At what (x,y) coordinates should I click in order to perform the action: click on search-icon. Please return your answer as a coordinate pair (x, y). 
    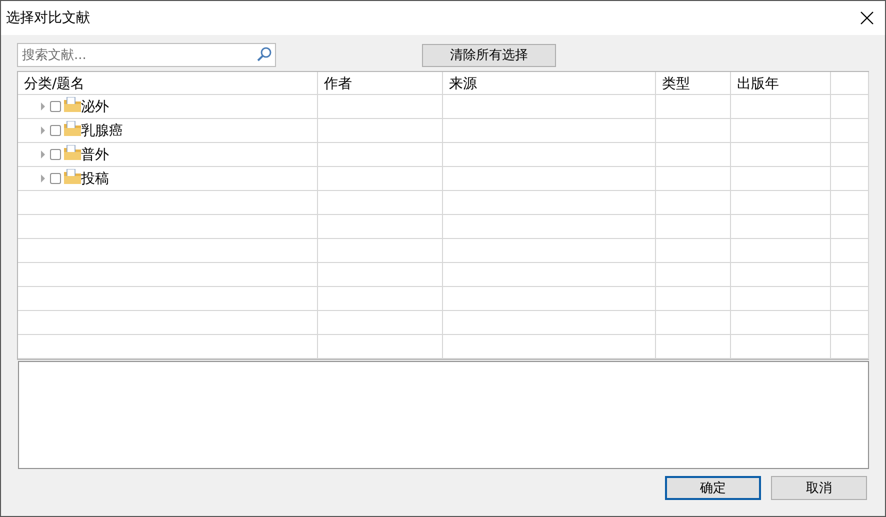
    Looking at the image, I should click on (264, 54).